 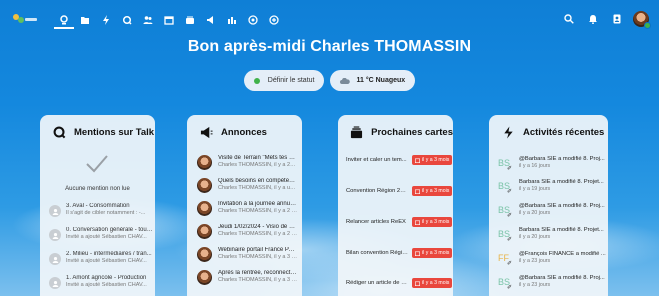 What do you see at coordinates (106, 20) in the screenshot?
I see `activity-icon` at bounding box center [106, 20].